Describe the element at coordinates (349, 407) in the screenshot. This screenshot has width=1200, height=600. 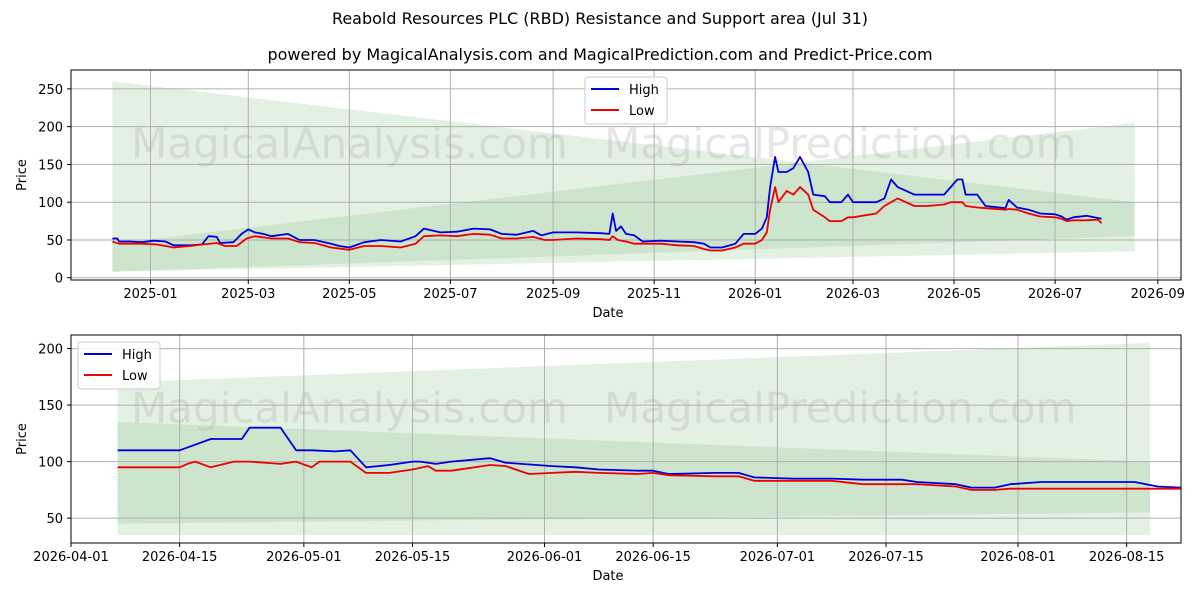
I see `watermark-1: MagicalAnalysis.com` at that location.